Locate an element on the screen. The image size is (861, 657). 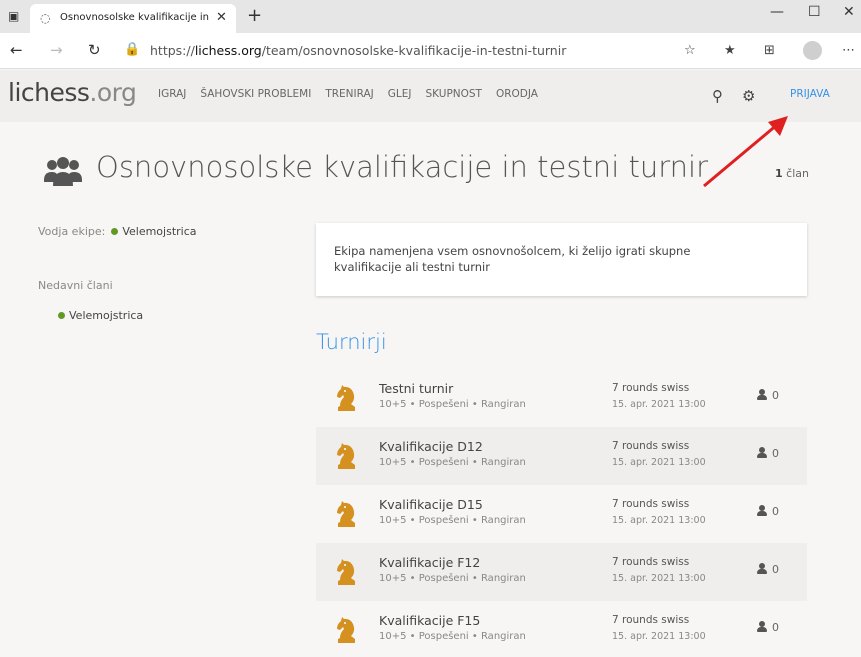
nav-item-tools: ORODJA is located at coordinates (517, 94).